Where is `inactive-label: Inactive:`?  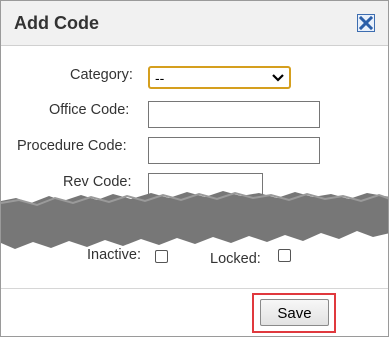 inactive-label: Inactive: is located at coordinates (114, 255).